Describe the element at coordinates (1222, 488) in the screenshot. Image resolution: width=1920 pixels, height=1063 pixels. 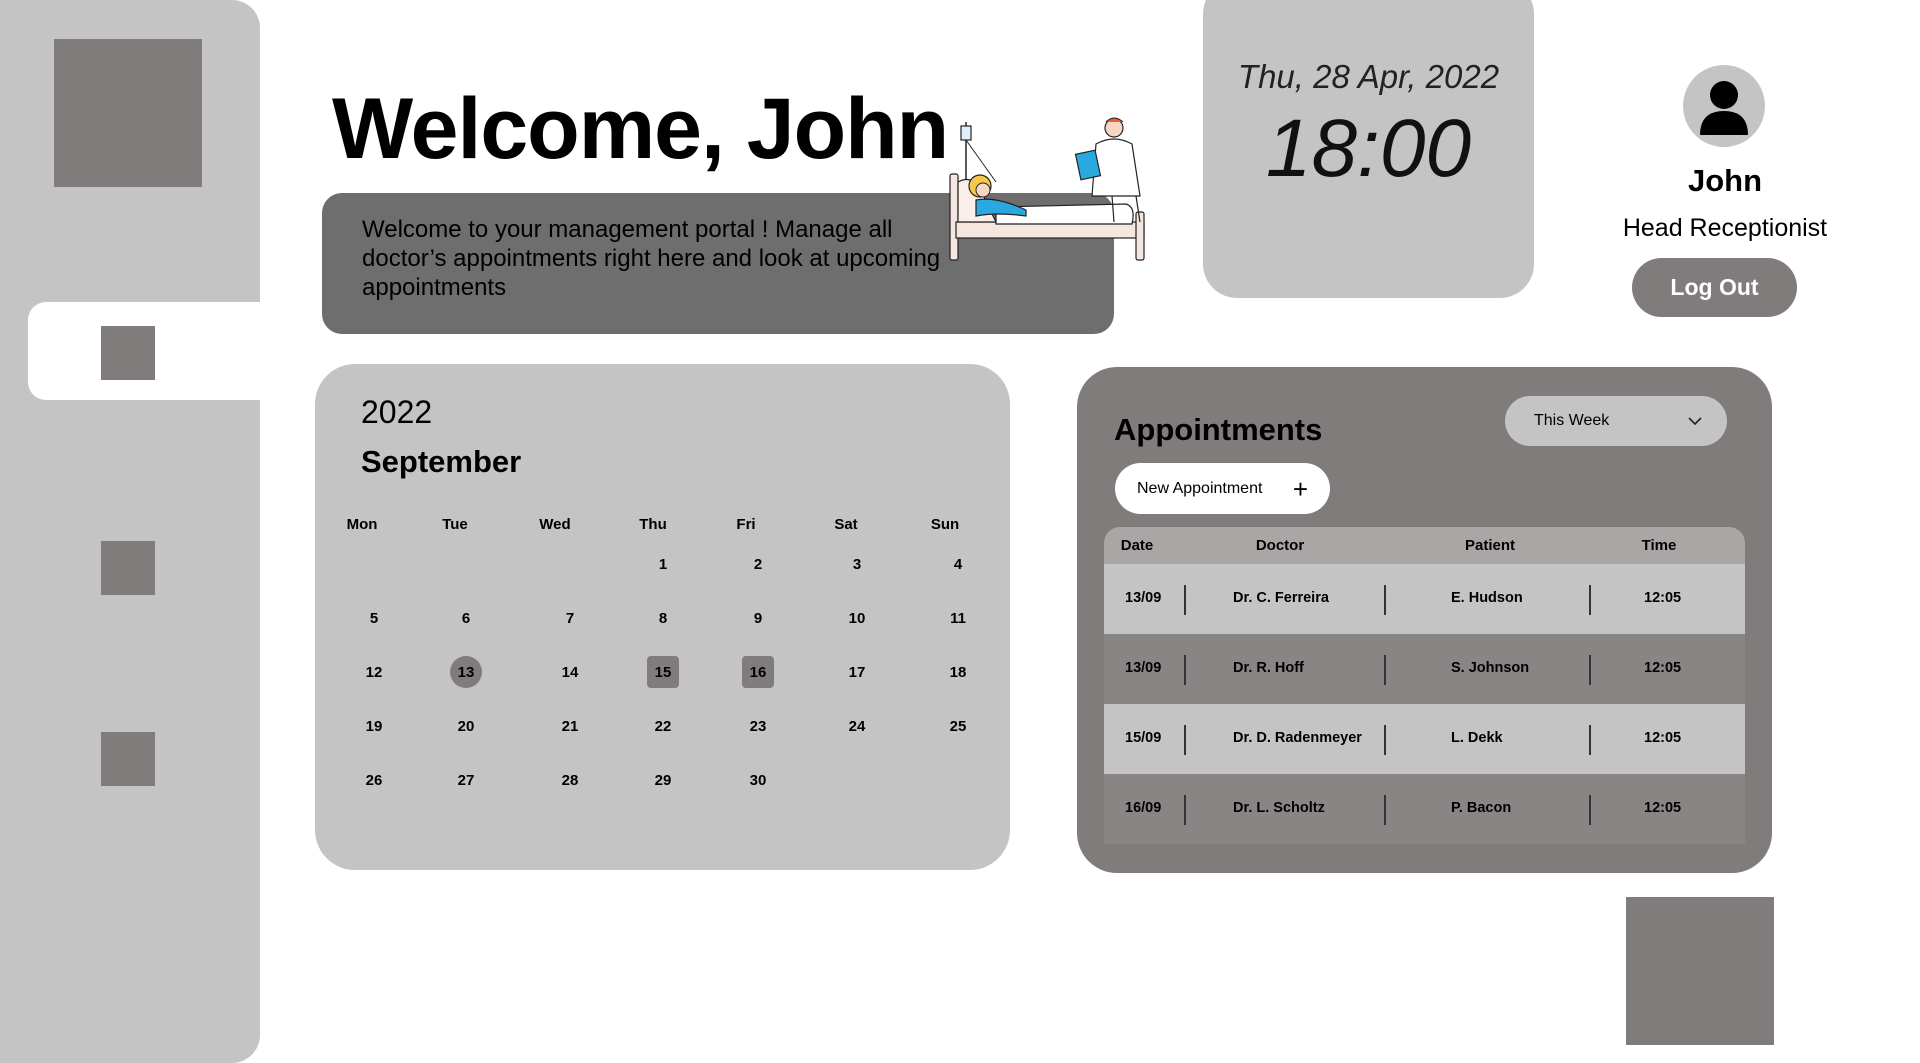
I see `new-appointment-button: New Appointment +` at that location.